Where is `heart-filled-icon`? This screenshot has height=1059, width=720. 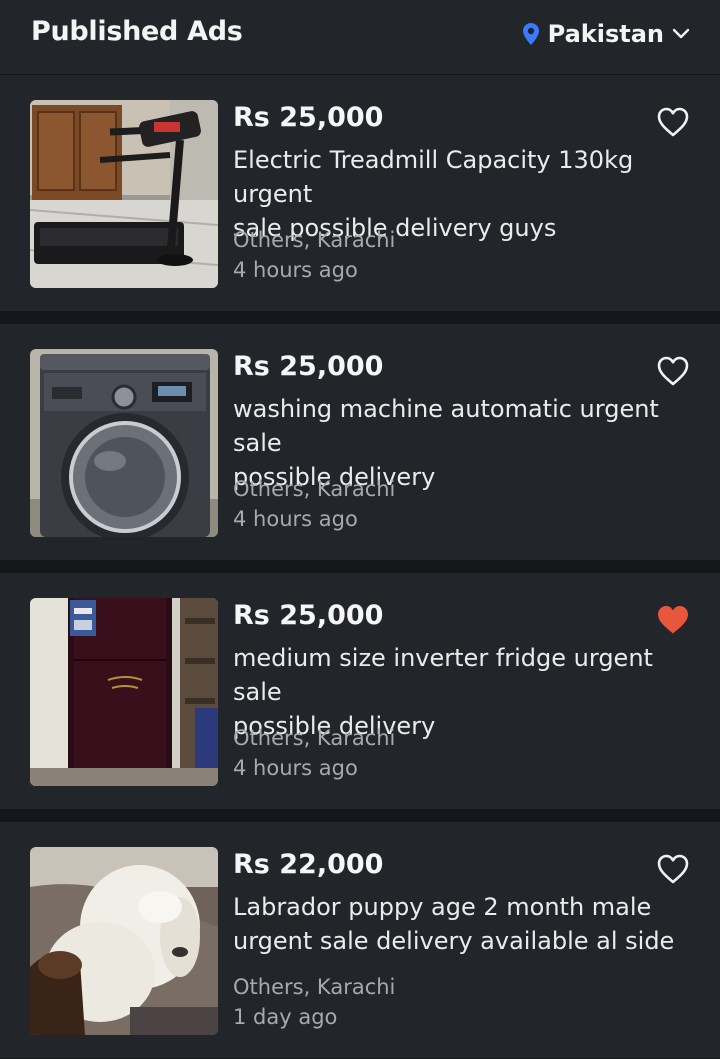
heart-filled-icon is located at coordinates (673, 620).